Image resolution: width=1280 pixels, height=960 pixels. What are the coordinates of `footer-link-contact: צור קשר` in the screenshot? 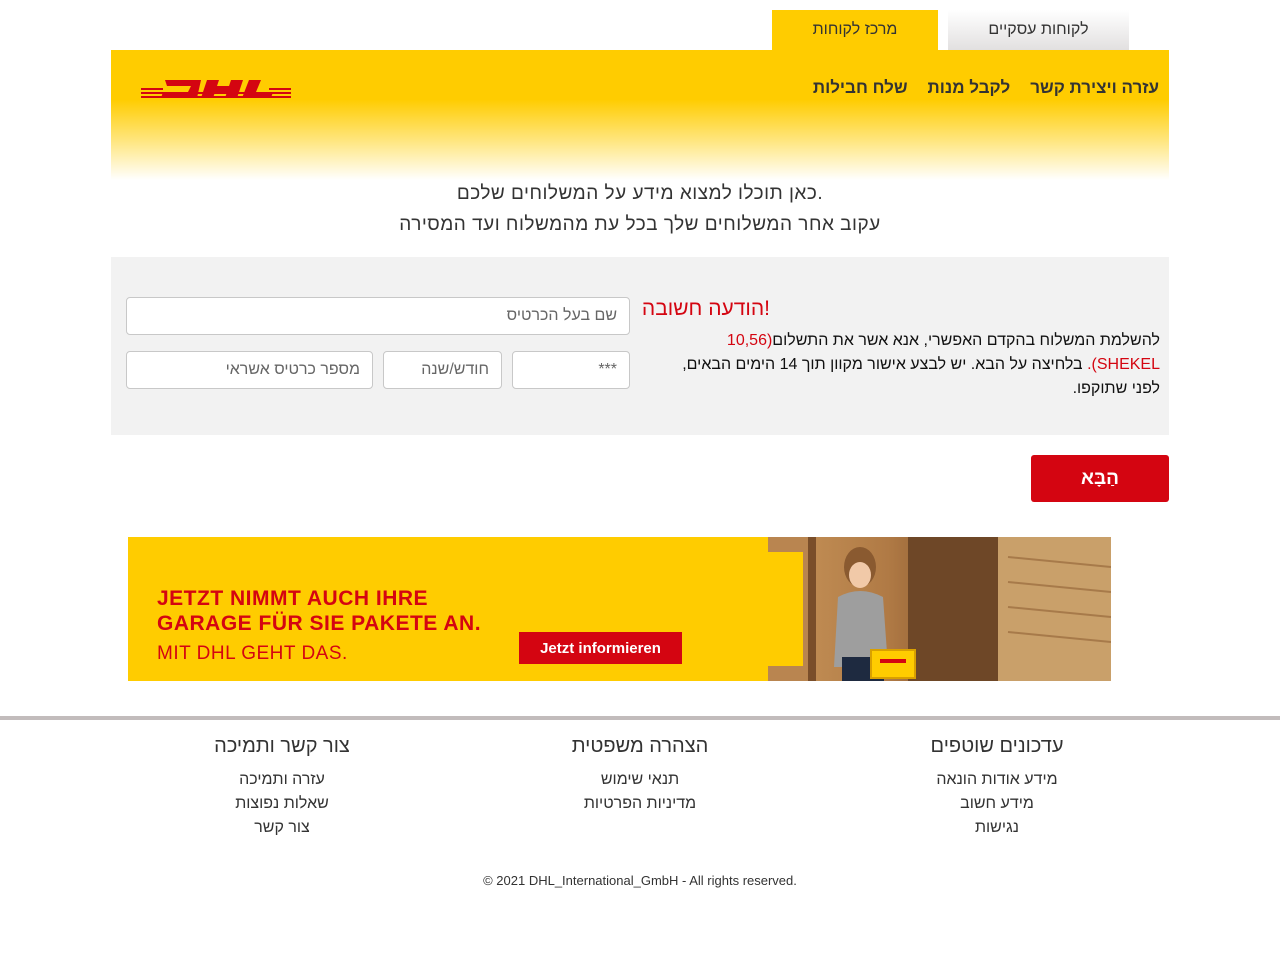 It's located at (282, 828).